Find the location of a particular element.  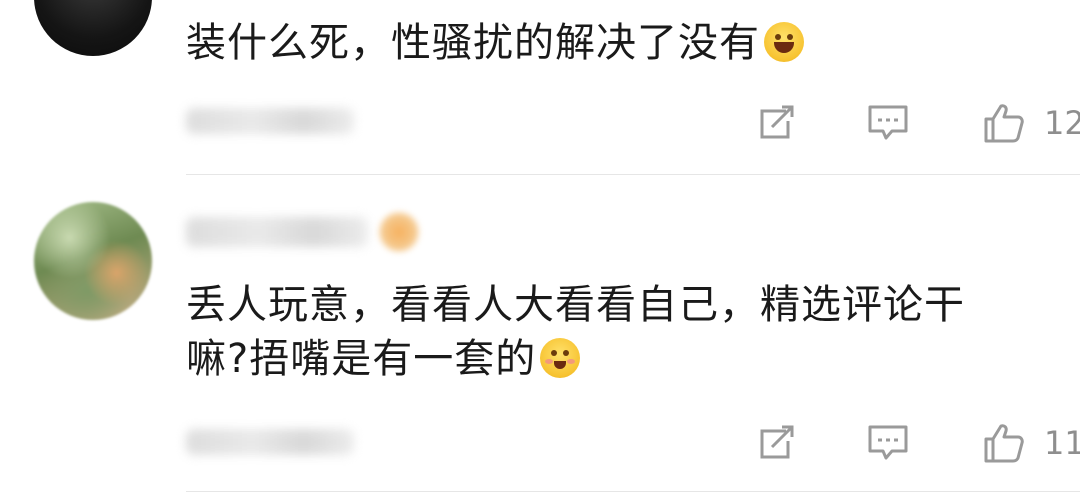

comment-actions: 11 is located at coordinates (870, 443).